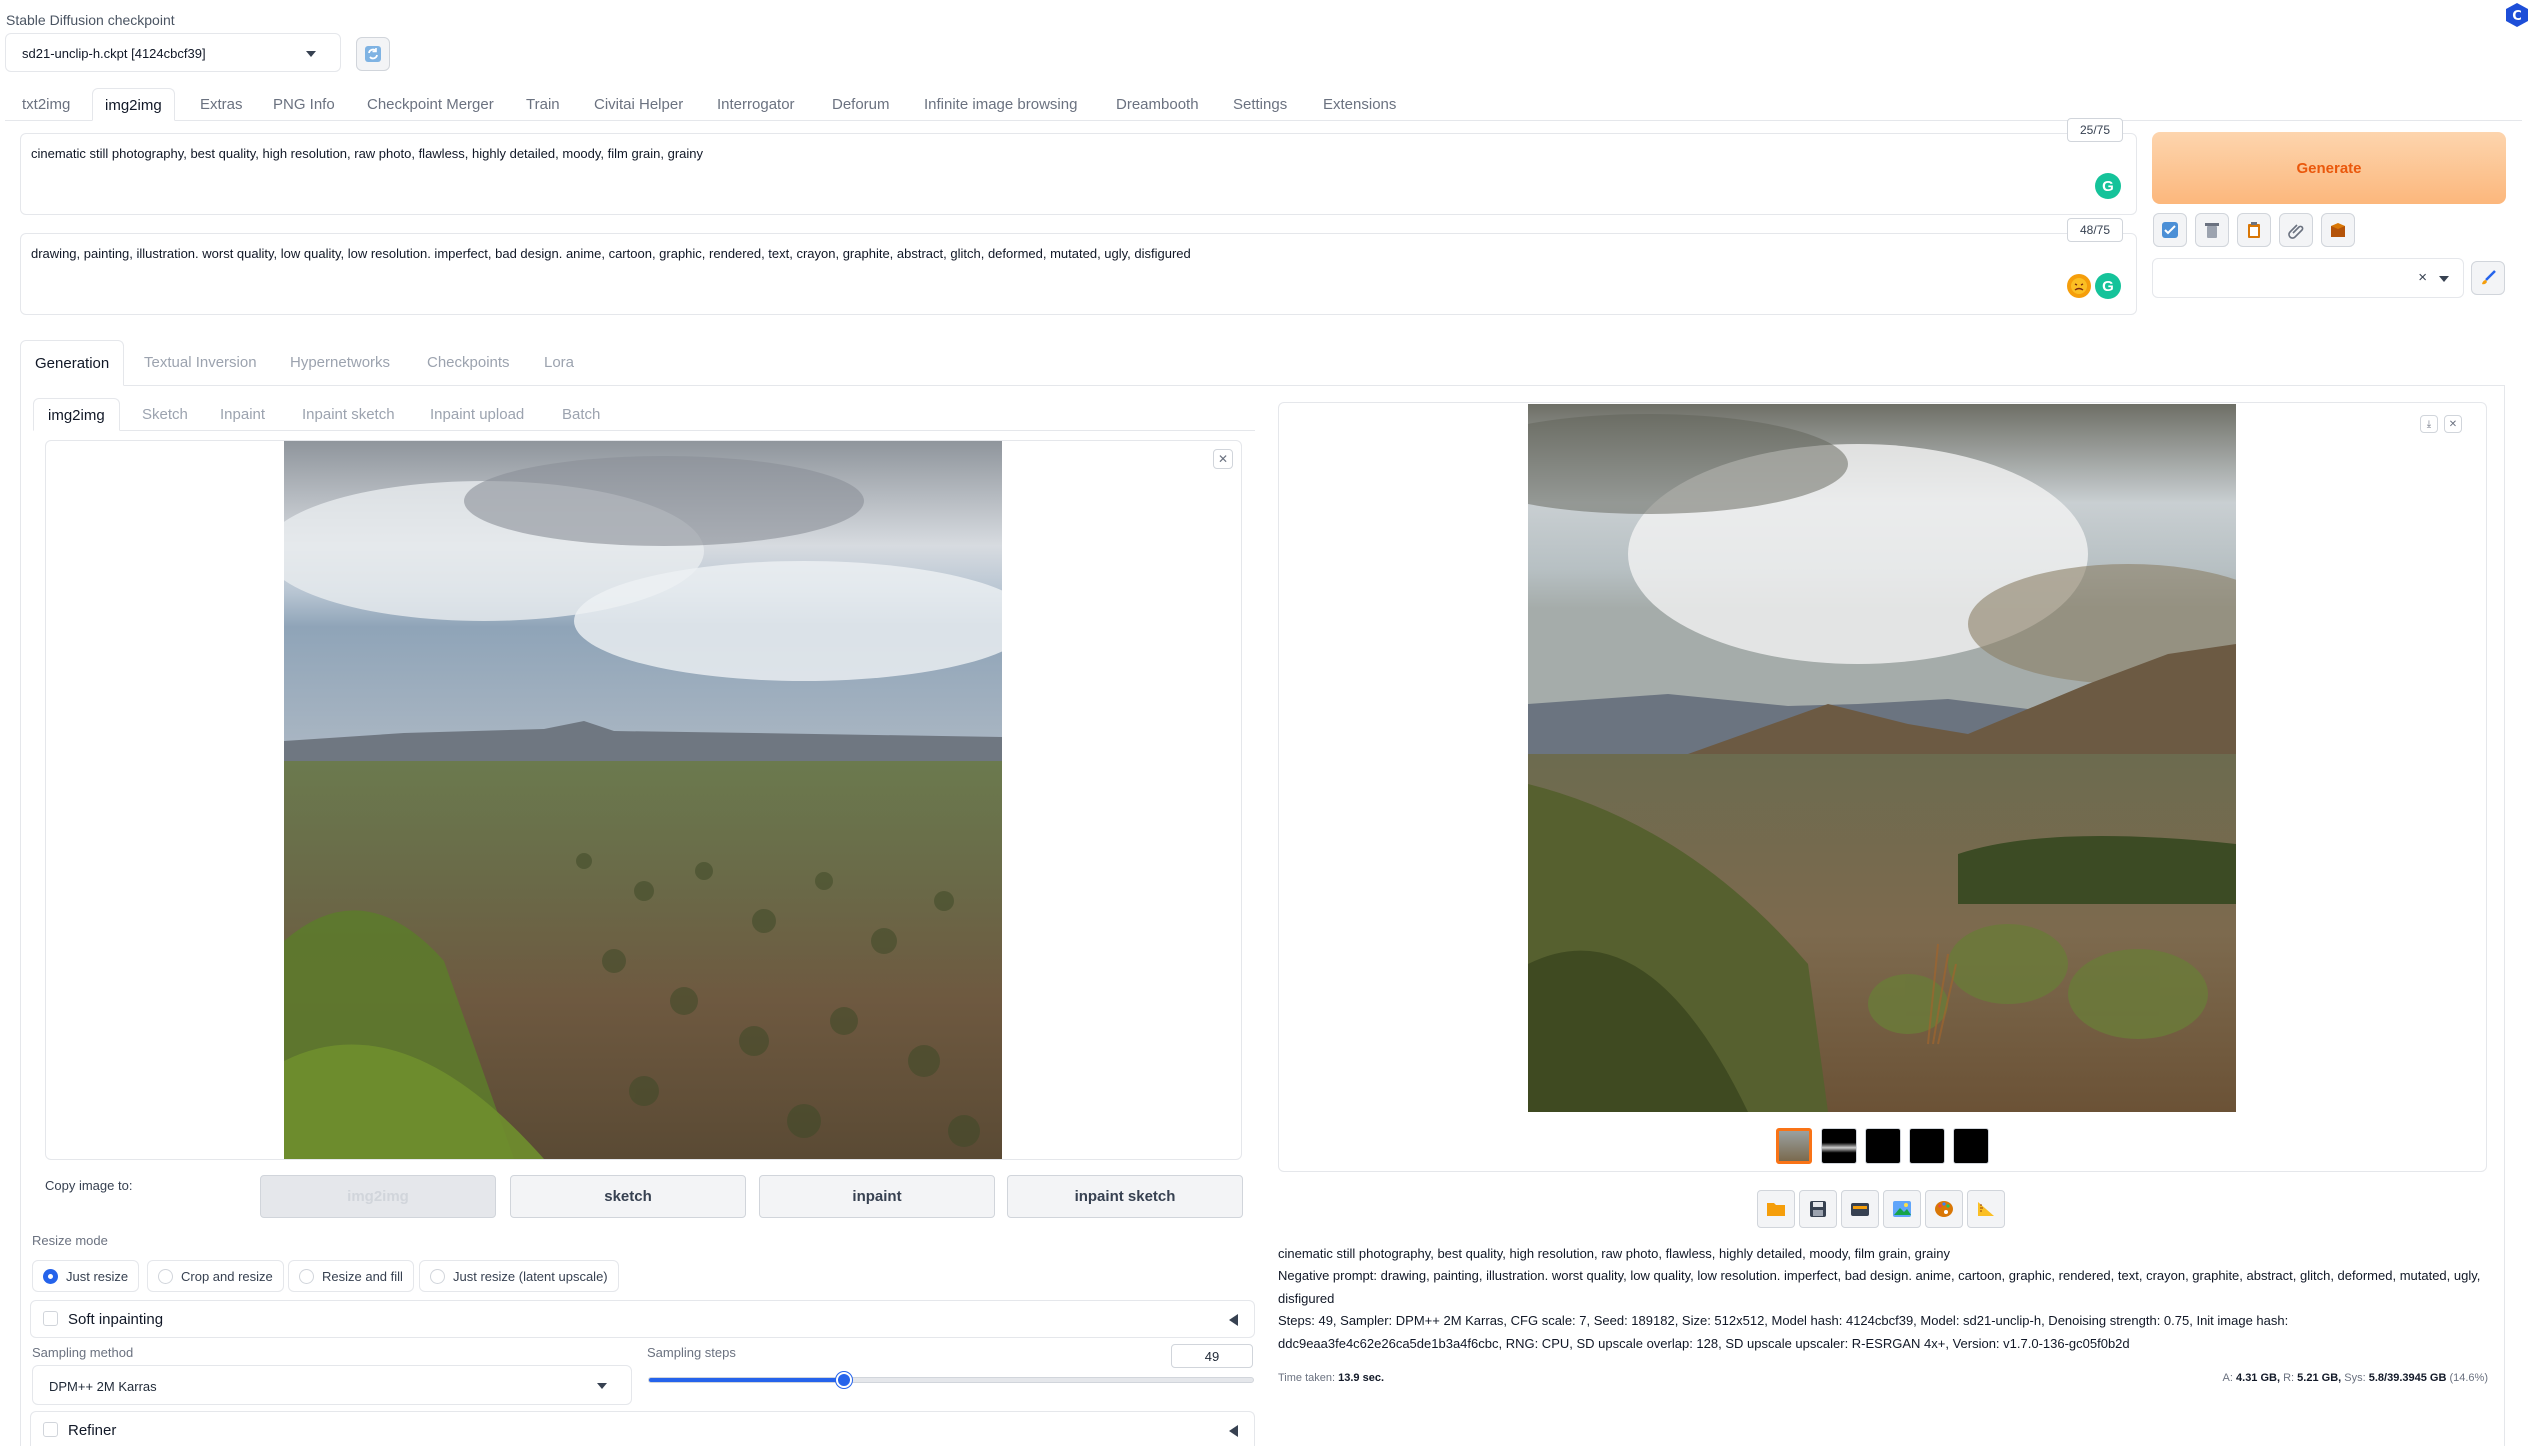  Describe the element at coordinates (530, 1276) in the screenshot. I see `radio-label: Just resize (latent upscale)` at that location.